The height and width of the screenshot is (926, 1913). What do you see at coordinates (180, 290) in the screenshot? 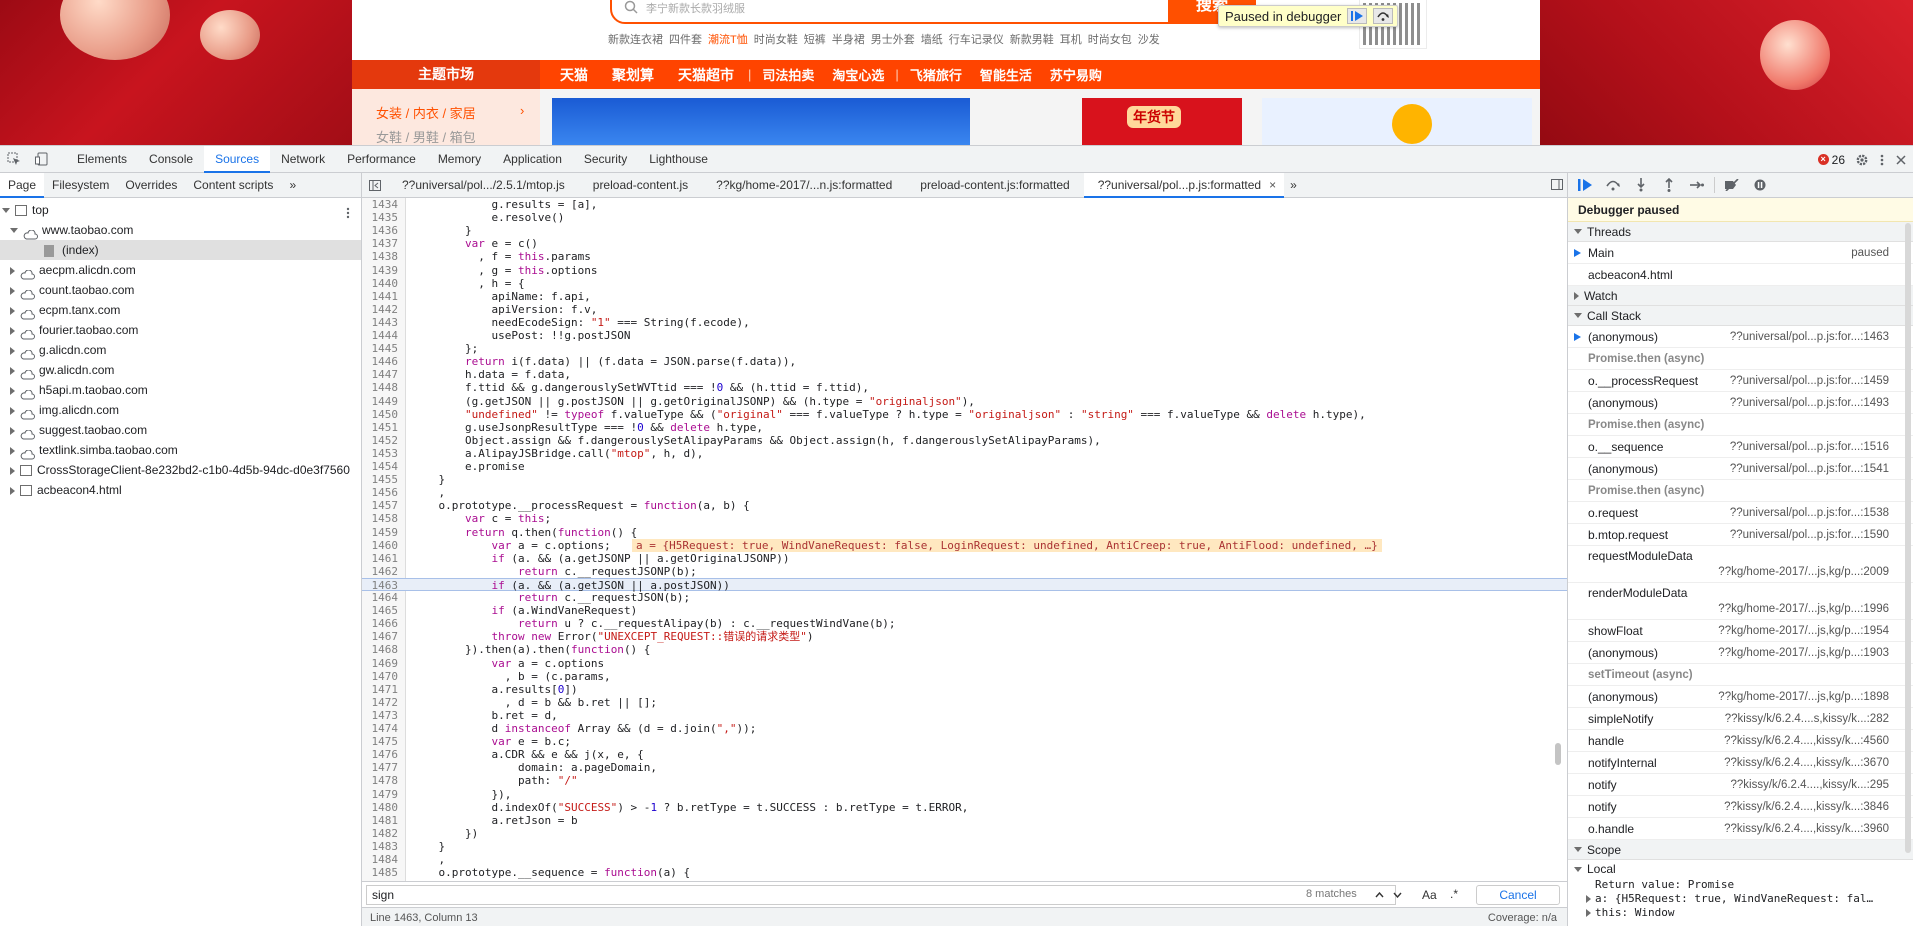
I see `tree-item: count.taobao.com` at bounding box center [180, 290].